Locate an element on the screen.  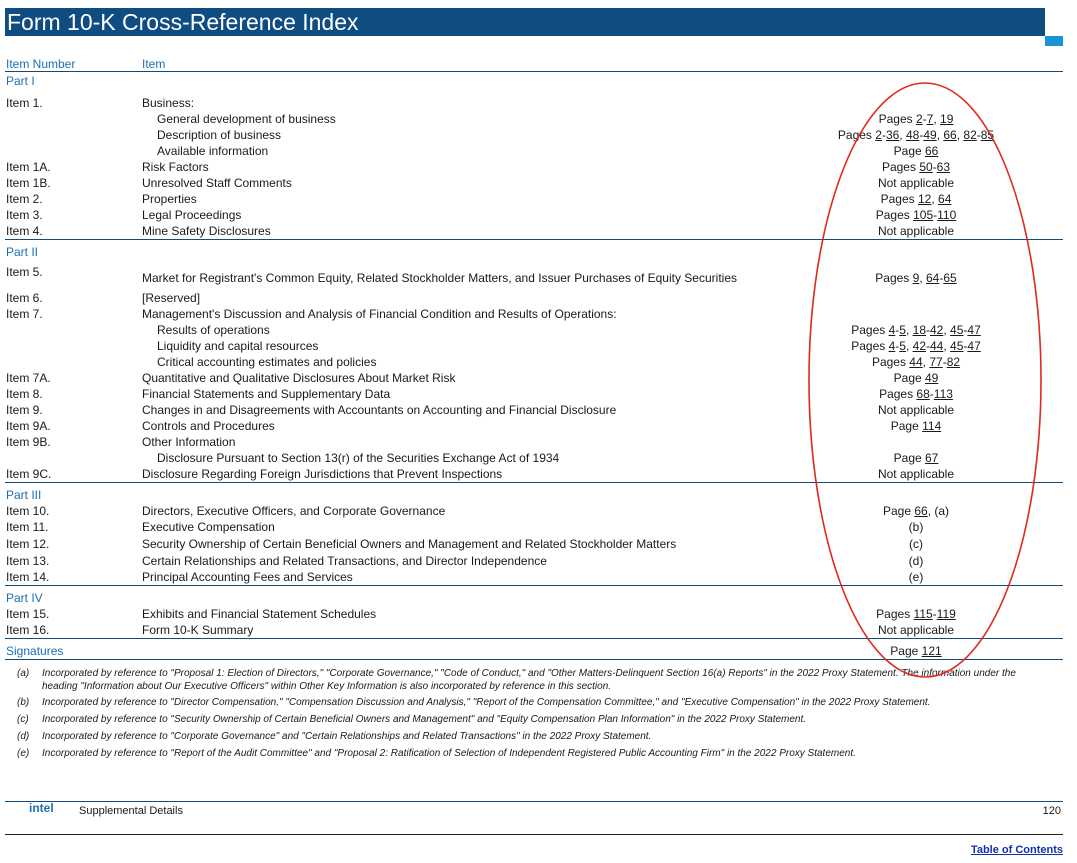
footer-divider is located at coordinates (534, 834).